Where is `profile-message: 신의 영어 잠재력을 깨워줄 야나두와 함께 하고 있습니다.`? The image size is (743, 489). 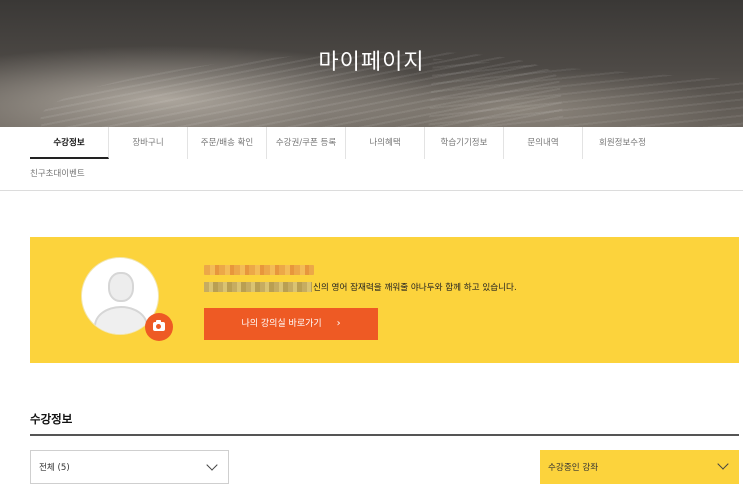 profile-message: 신의 영어 잠재력을 깨워줄 야나두와 함께 하고 있습니다. is located at coordinates (415, 288).